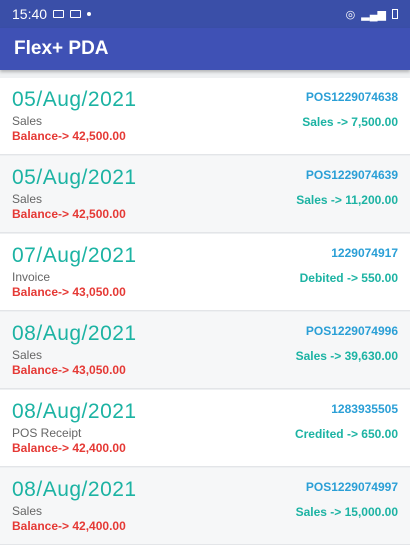 The height and width of the screenshot is (545, 410). What do you see at coordinates (348, 278) in the screenshot?
I see `transaction-amount: Debited -> 550.00` at bounding box center [348, 278].